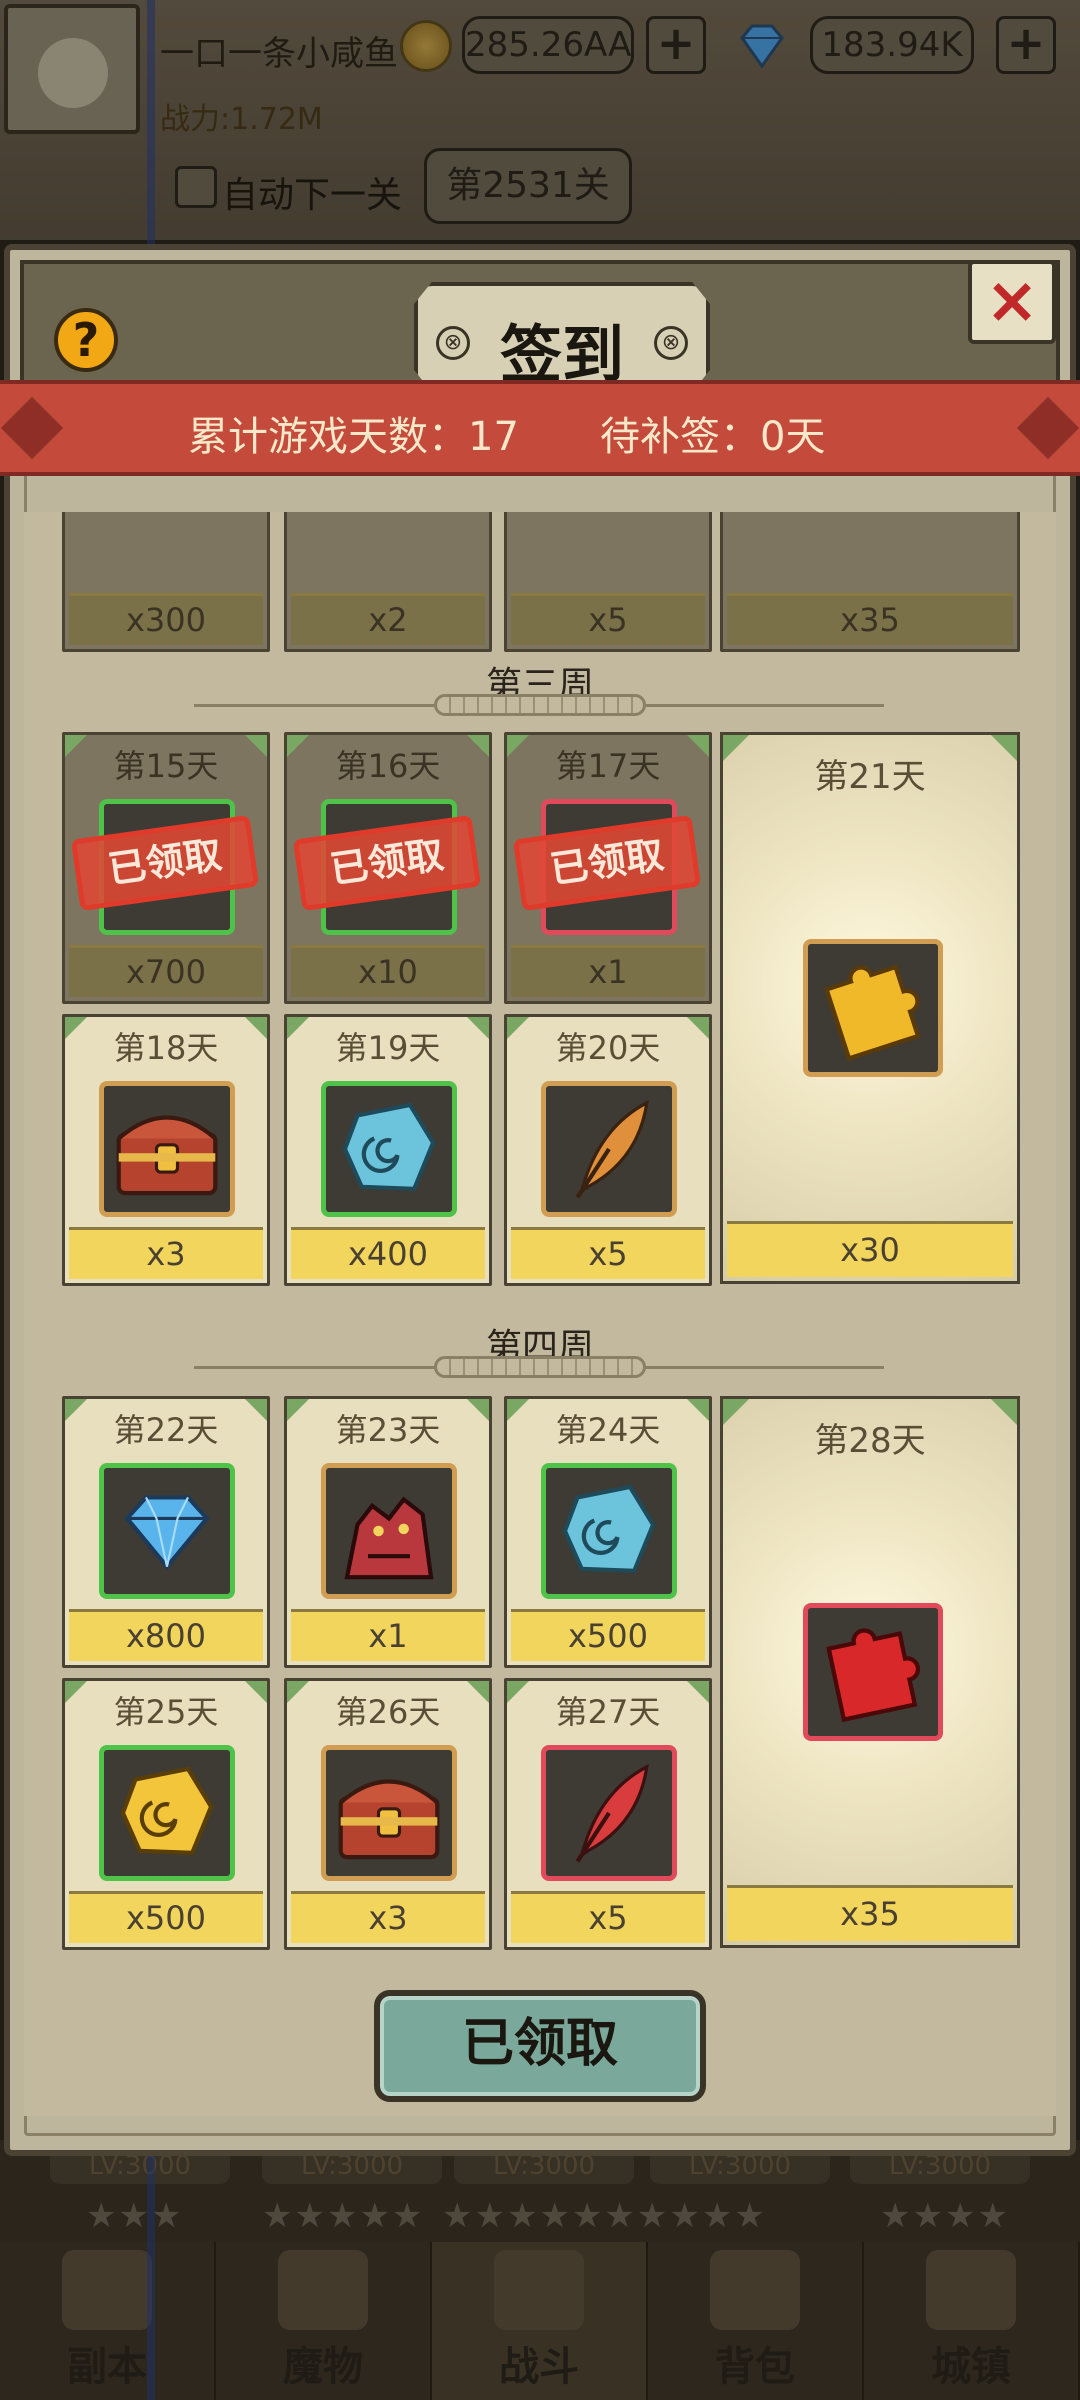 The width and height of the screenshot is (1080, 2400). I want to click on red-puzzle-icon, so click(873, 1672).